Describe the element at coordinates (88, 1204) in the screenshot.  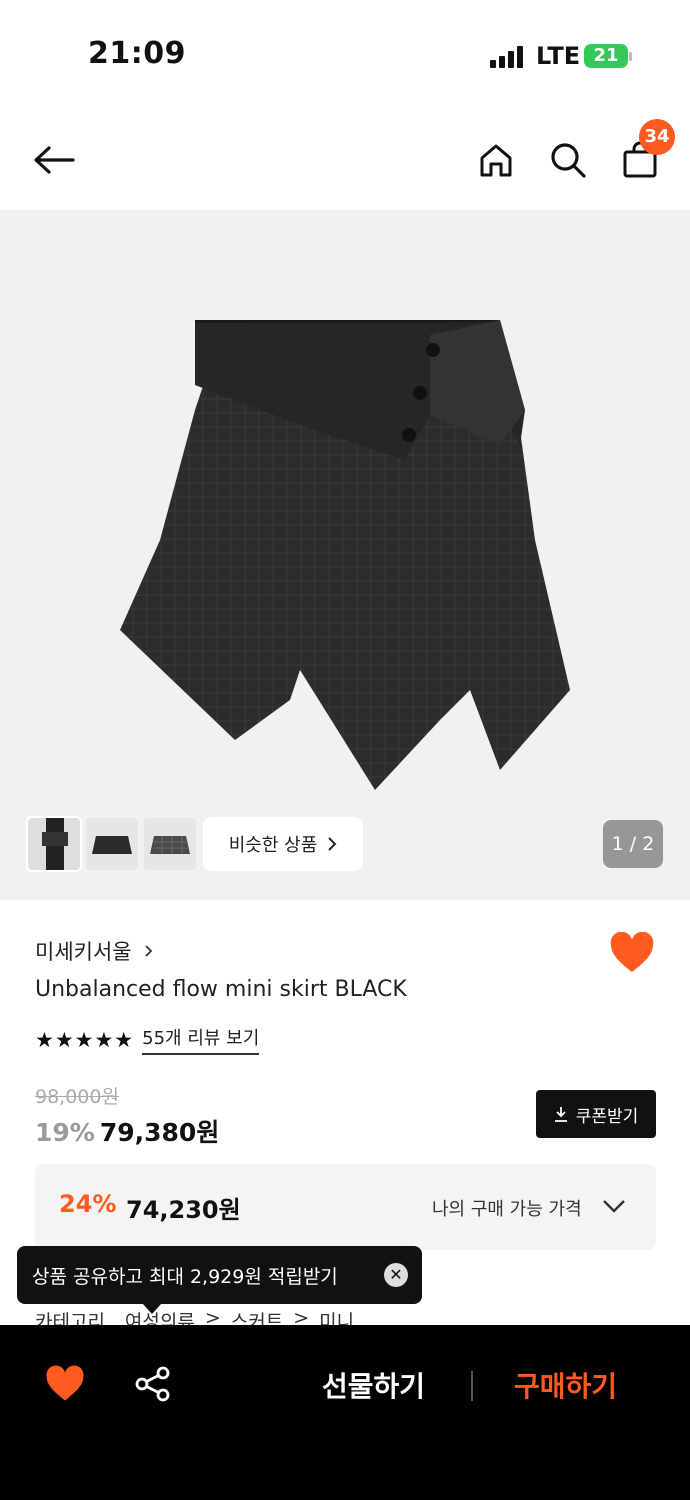
I see `my-discount-rate: 24%` at that location.